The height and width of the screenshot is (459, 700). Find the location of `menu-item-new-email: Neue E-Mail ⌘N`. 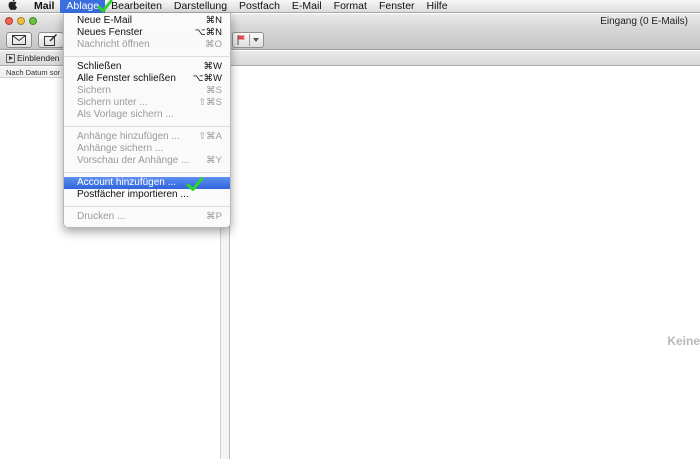

menu-item-new-email: Neue E-Mail ⌘N is located at coordinates (147, 21).